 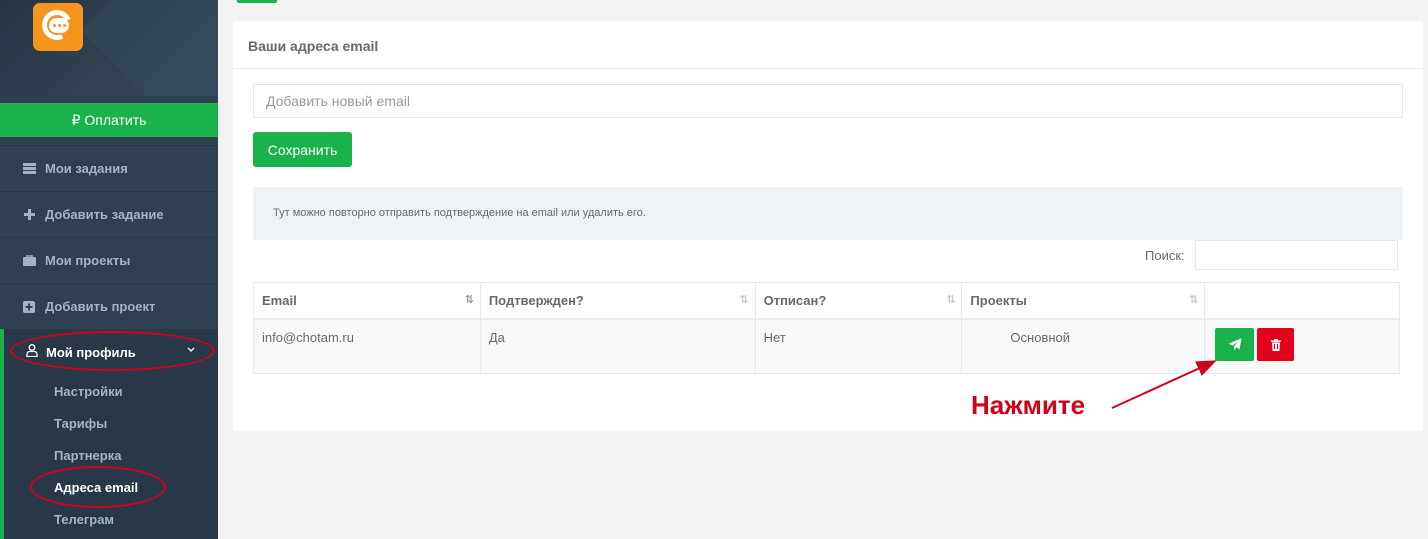 What do you see at coordinates (100, 306) in the screenshot?
I see `sidebar-item-label: Добавить проект` at bounding box center [100, 306].